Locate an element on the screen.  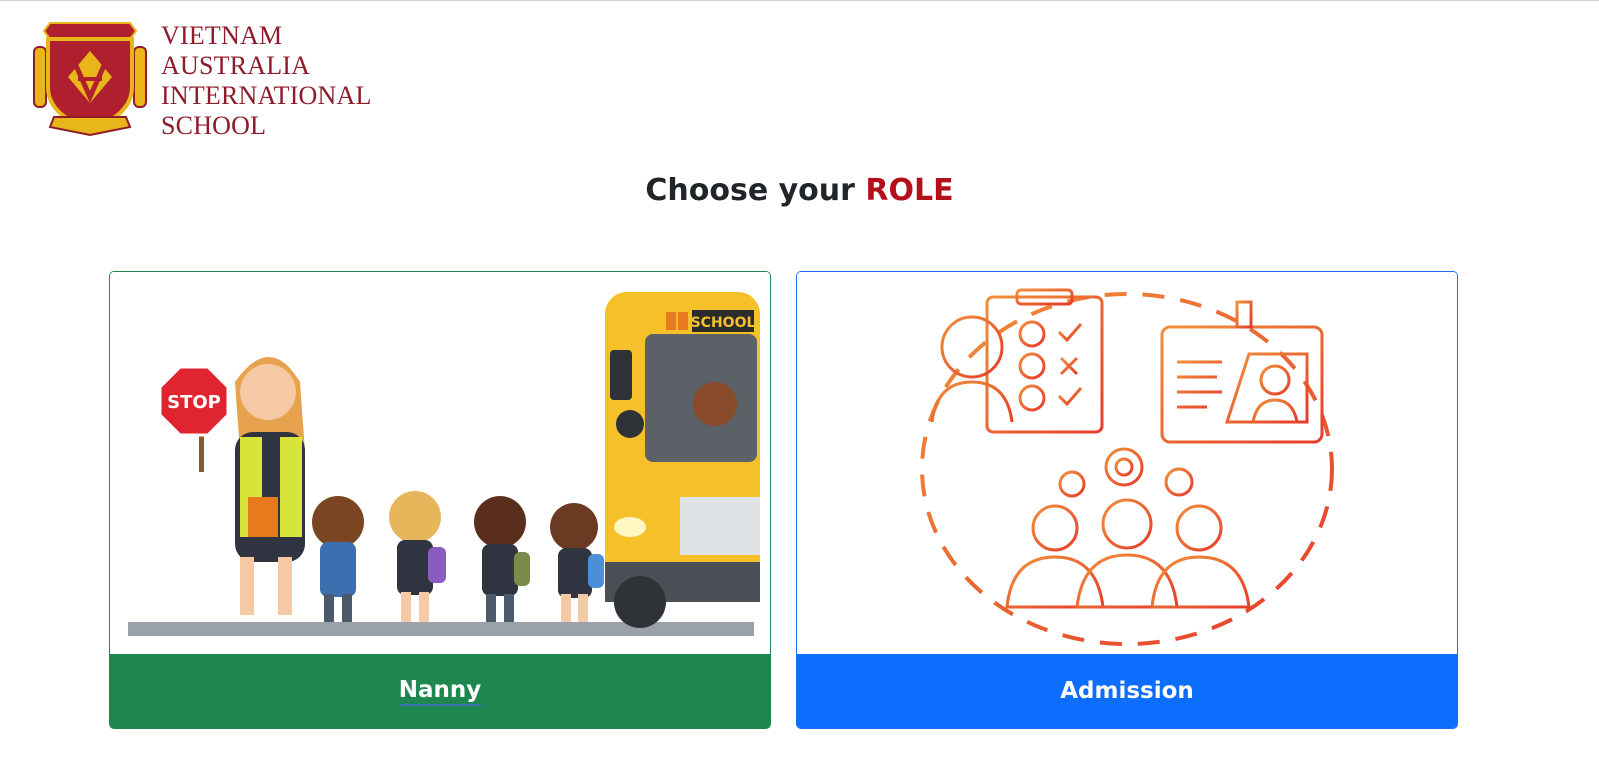
page-title: Choose your ROLE is located at coordinates (799, 190).